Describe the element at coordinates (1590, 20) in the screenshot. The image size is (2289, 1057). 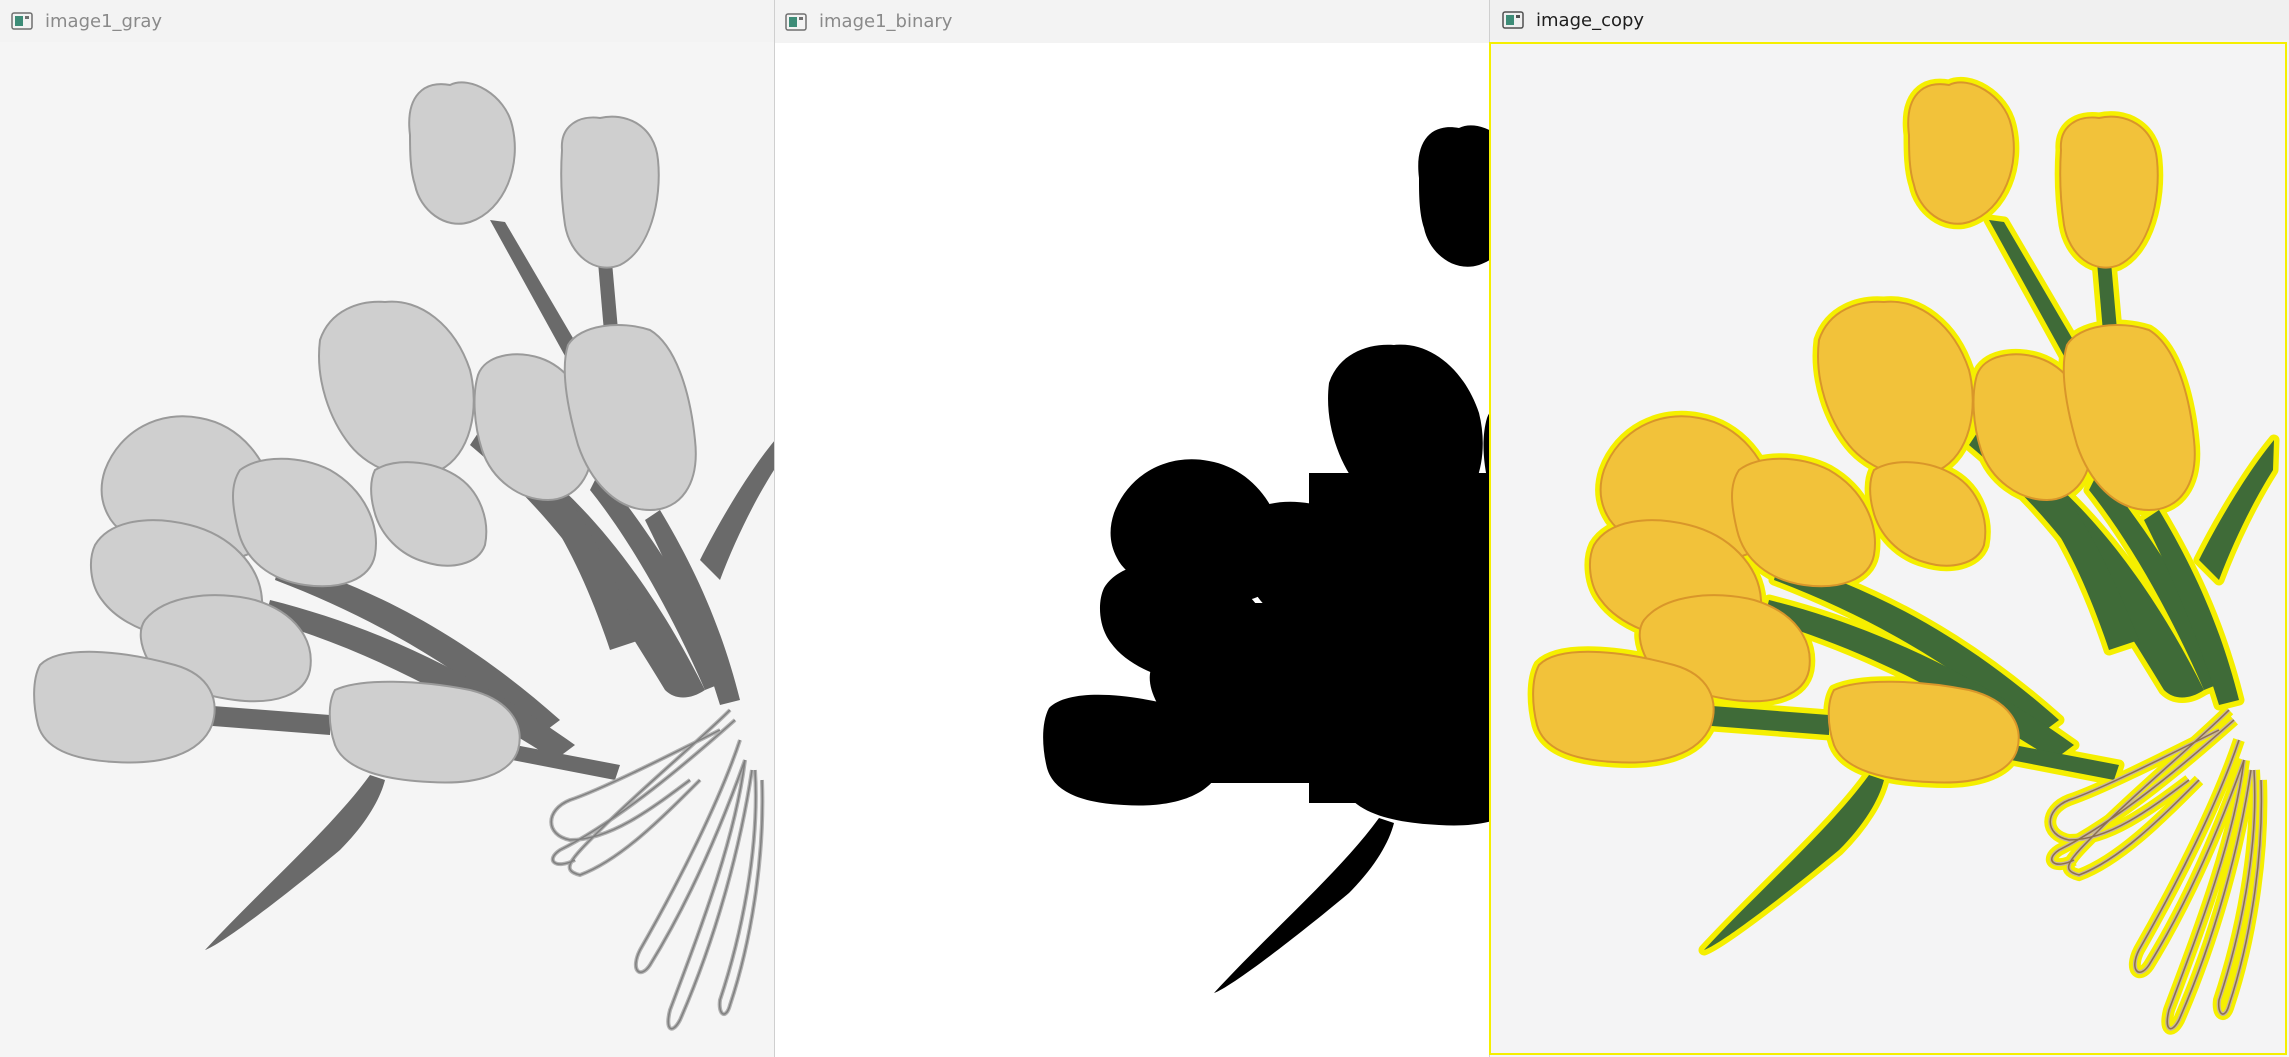
I see `window-title: image_copy` at that location.